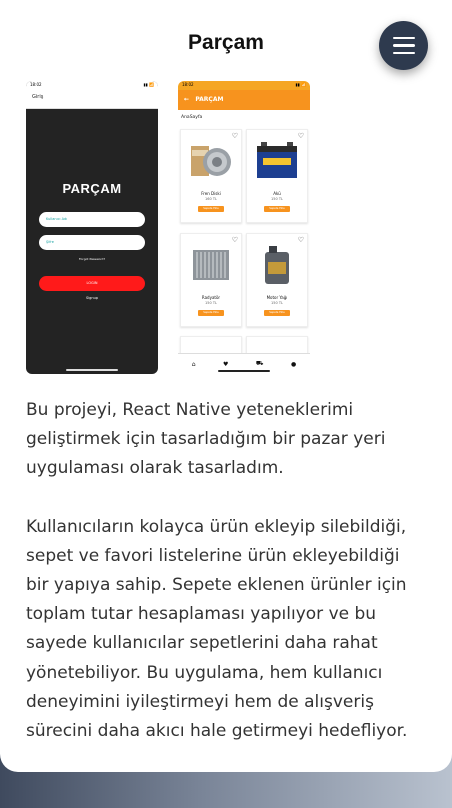 This screenshot has width=452, height=808. I want to click on username-field: Kullanıcı Adı, so click(92, 219).